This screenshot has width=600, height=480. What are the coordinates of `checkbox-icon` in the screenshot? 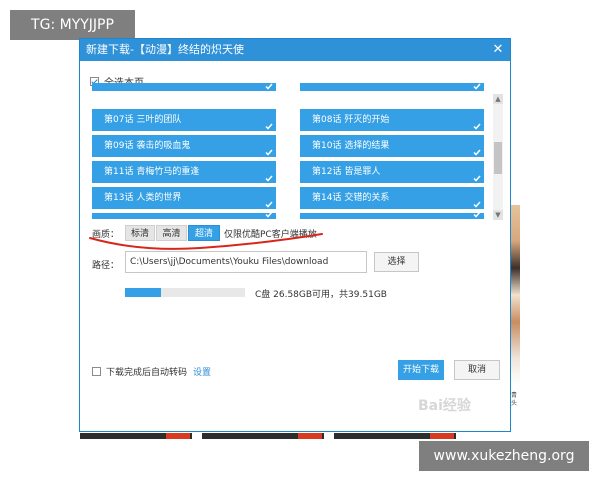 It's located at (96, 371).